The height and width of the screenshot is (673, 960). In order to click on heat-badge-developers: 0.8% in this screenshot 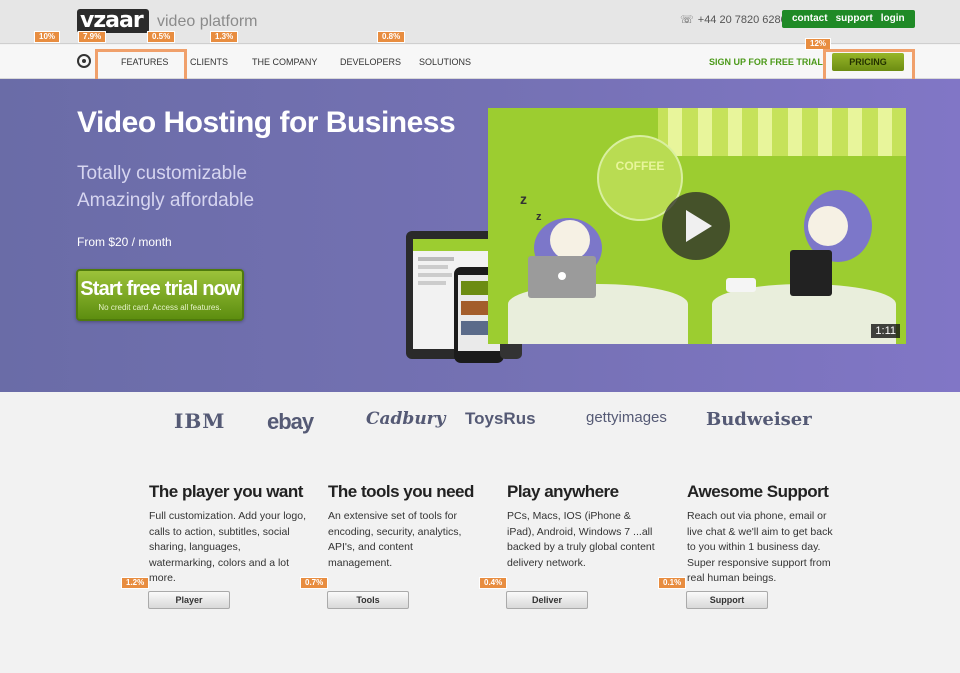, I will do `click(391, 37)`.